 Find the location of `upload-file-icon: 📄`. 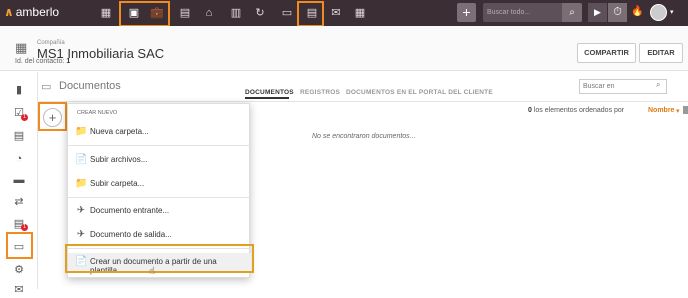

upload-file-icon: 📄 is located at coordinates (81, 159).